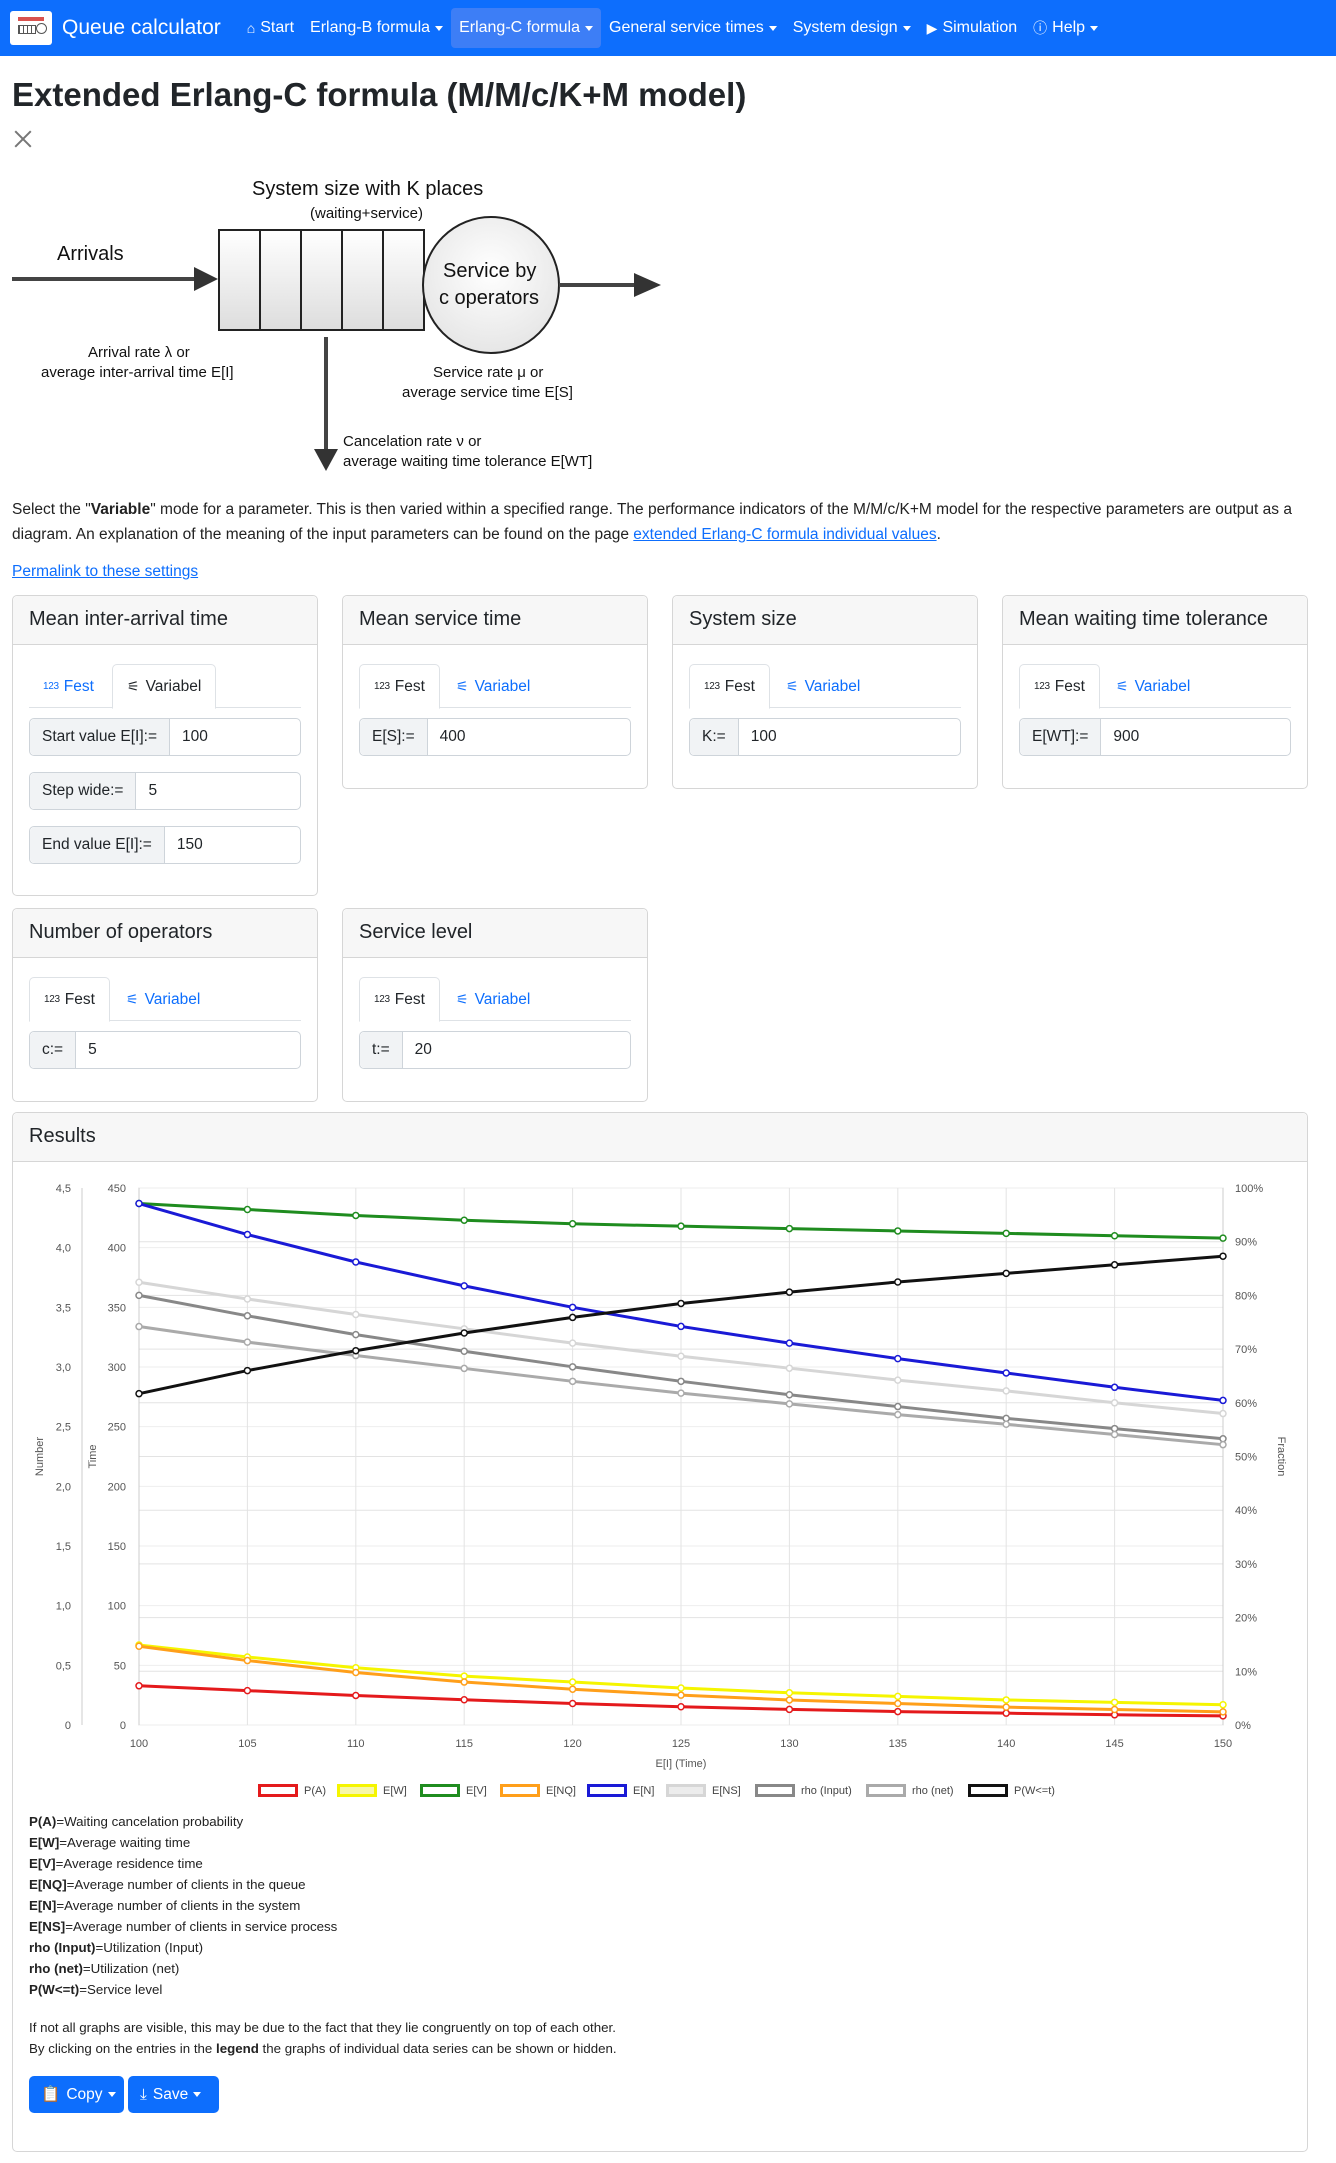  Describe the element at coordinates (43, 1905) in the screenshot. I see `definition-key: E[N]` at that location.